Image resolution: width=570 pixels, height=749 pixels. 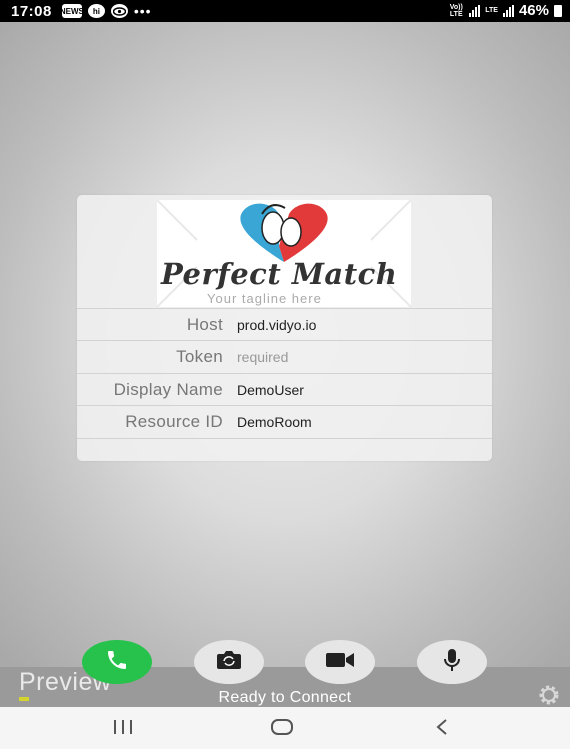 I want to click on system-nav-bar, so click(x=285, y=728).